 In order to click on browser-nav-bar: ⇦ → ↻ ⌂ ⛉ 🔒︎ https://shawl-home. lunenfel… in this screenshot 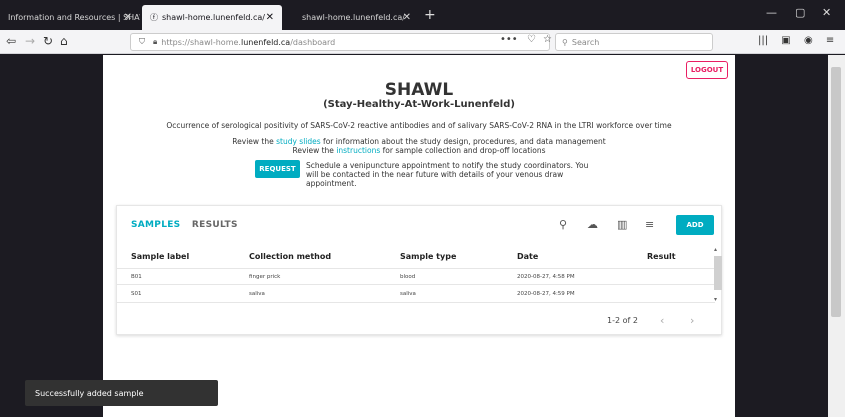, I will do `click(422, 42)`.